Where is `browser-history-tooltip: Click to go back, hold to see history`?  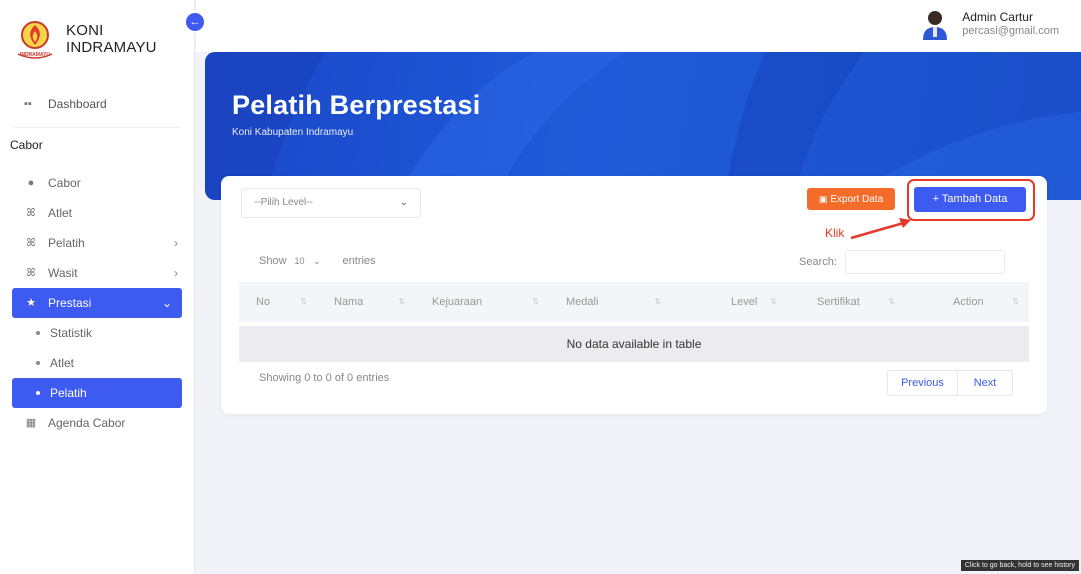
browser-history-tooltip: Click to go back, hold to see history is located at coordinates (1019, 565).